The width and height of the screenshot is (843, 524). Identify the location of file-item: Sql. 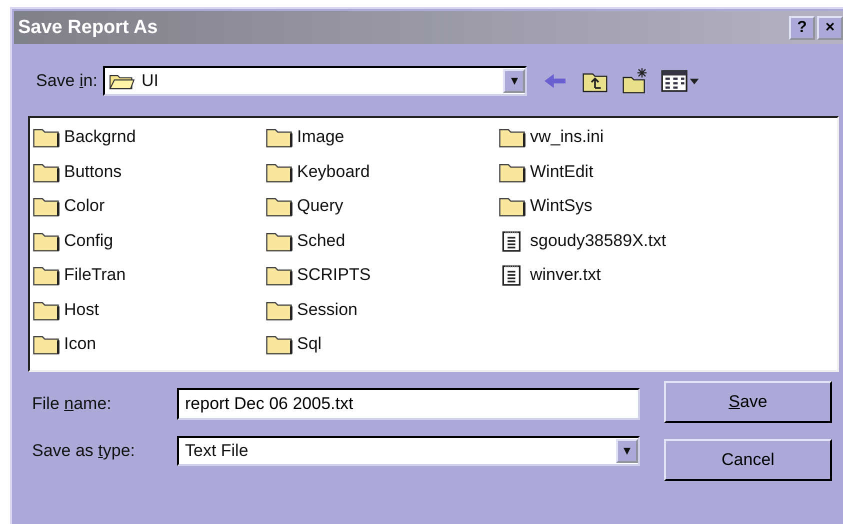
(381, 344).